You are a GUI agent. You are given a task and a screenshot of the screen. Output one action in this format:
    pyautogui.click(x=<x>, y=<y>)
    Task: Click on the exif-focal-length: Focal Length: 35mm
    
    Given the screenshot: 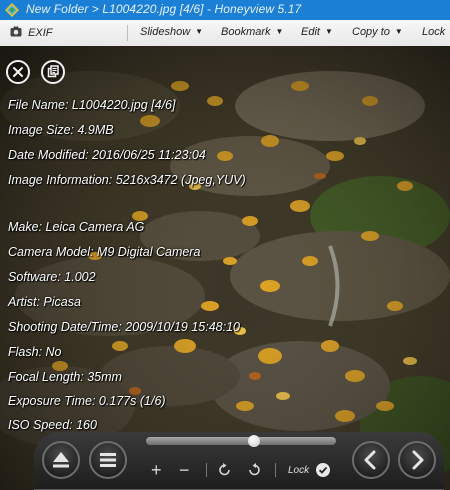 What is the action you would take?
    pyautogui.click(x=65, y=377)
    